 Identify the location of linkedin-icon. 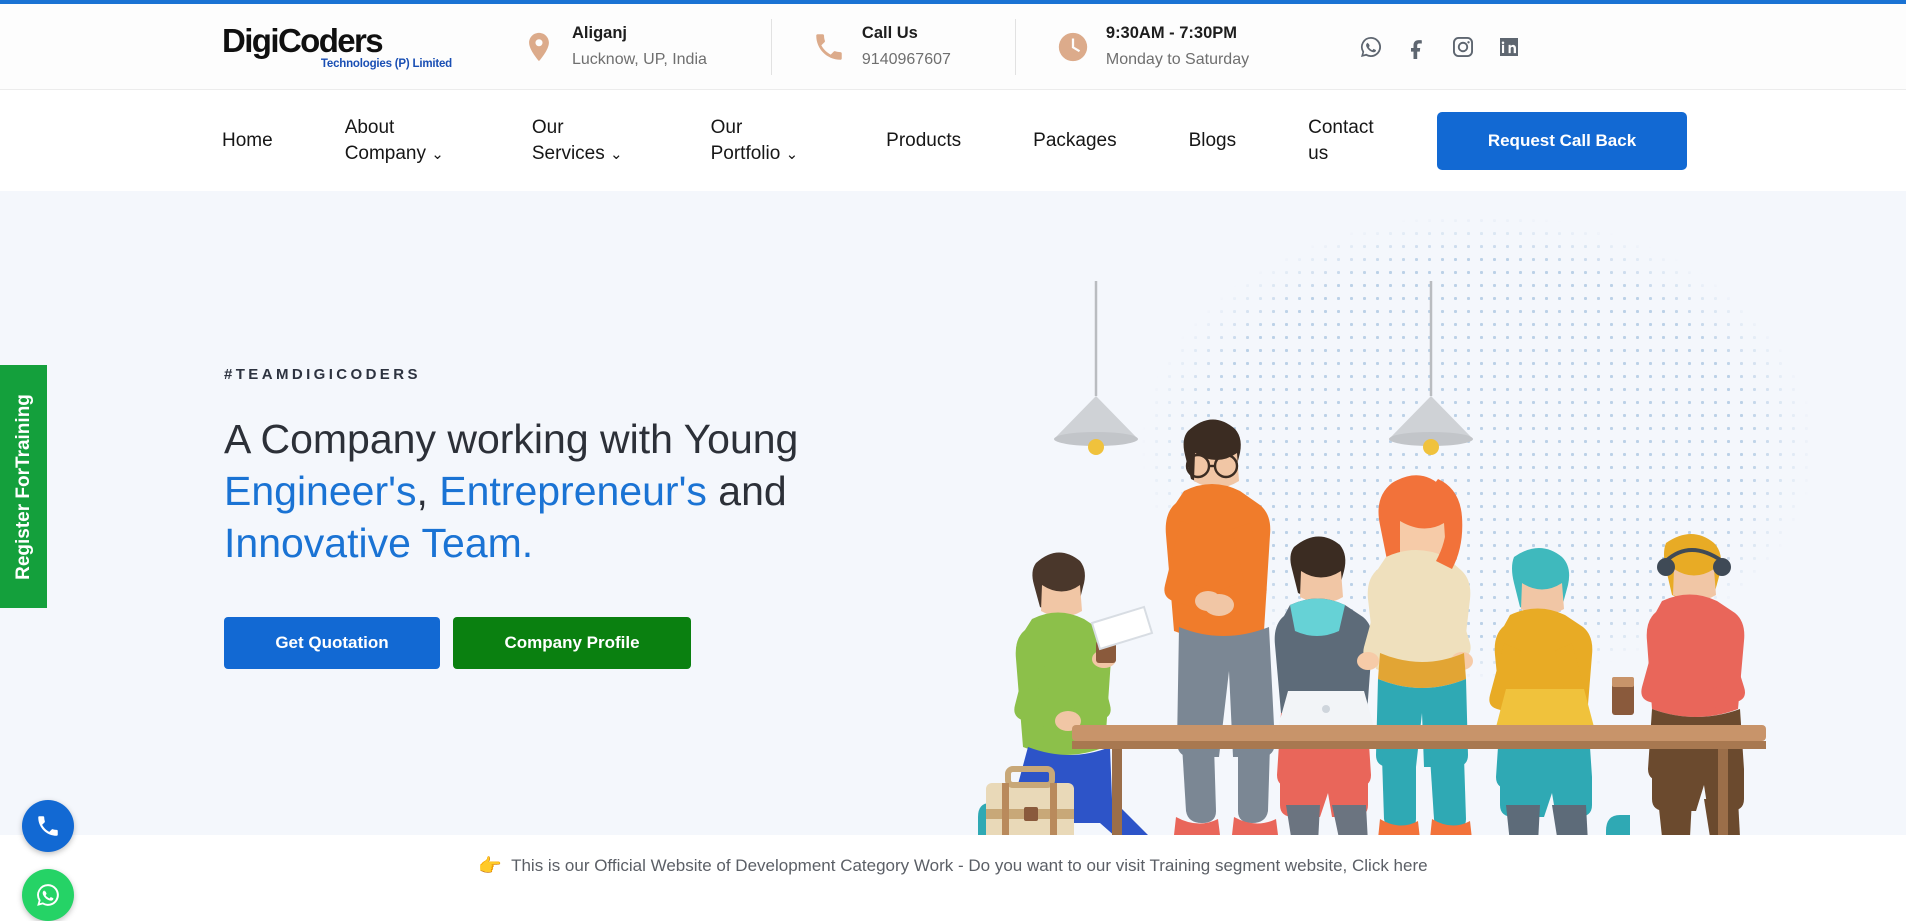
(1509, 47).